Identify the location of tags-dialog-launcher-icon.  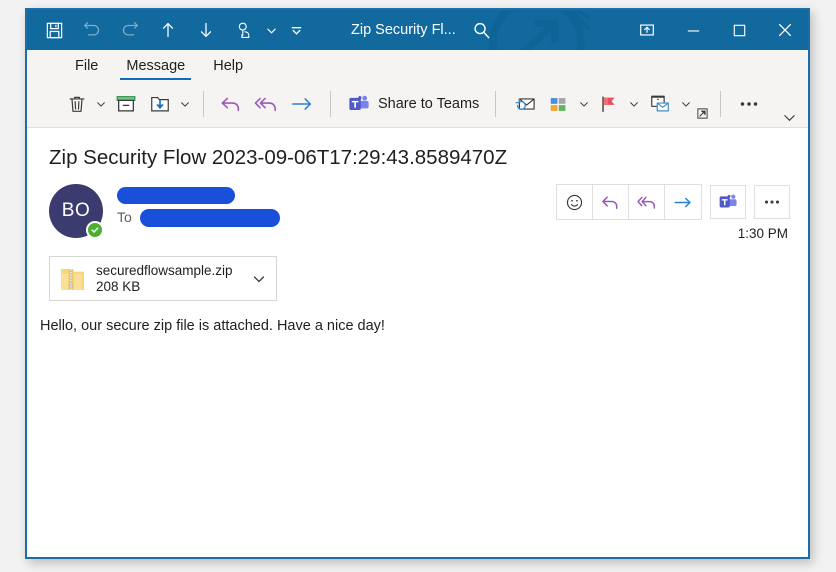
(702, 104).